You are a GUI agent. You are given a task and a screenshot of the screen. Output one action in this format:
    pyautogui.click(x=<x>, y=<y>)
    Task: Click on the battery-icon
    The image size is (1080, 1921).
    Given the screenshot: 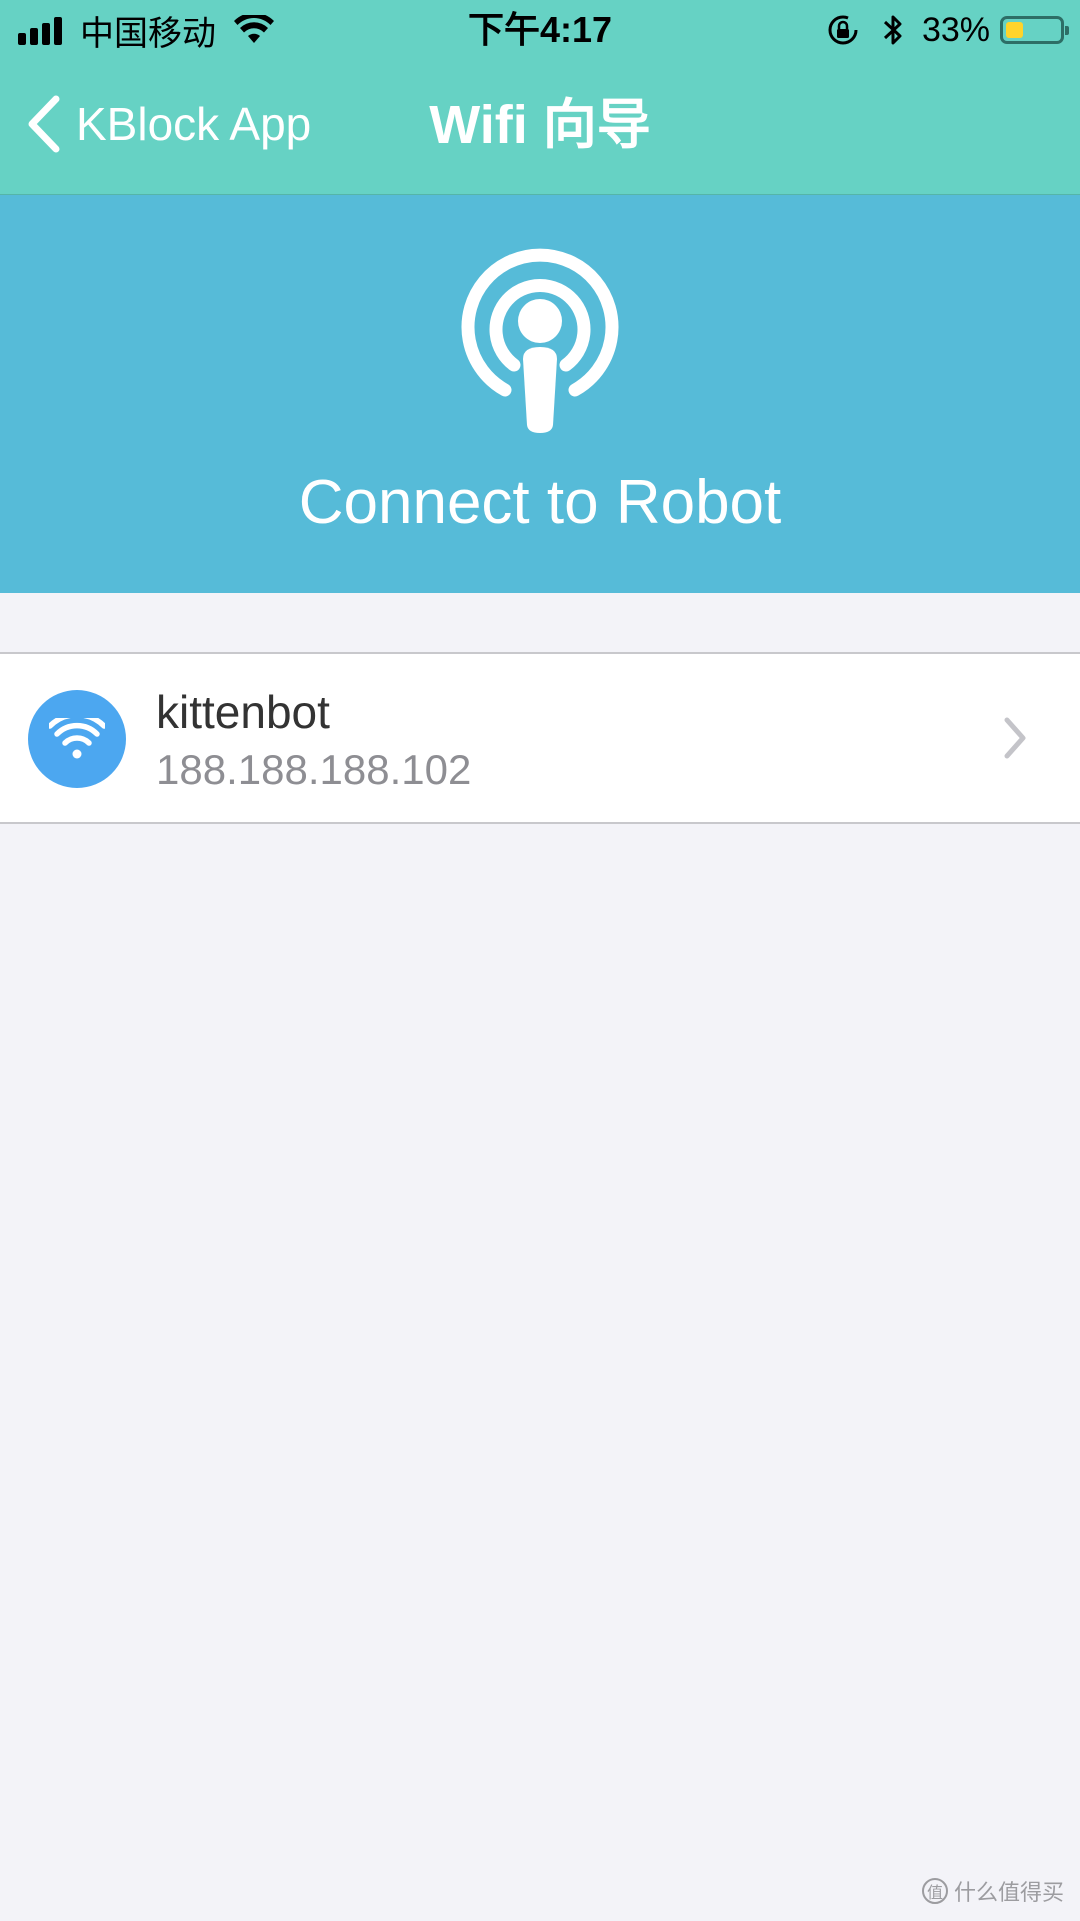 What is the action you would take?
    pyautogui.click(x=1034, y=30)
    